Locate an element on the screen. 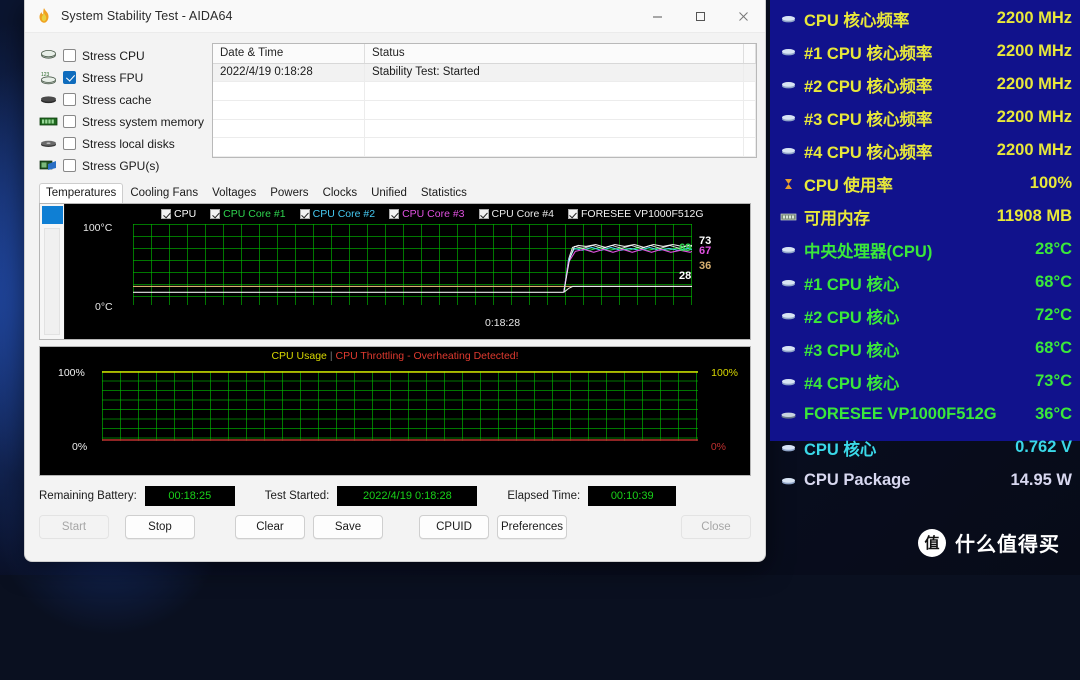 The width and height of the screenshot is (1080, 680). window-titlebar: System Stability Test - AIDA64 is located at coordinates (395, 16).